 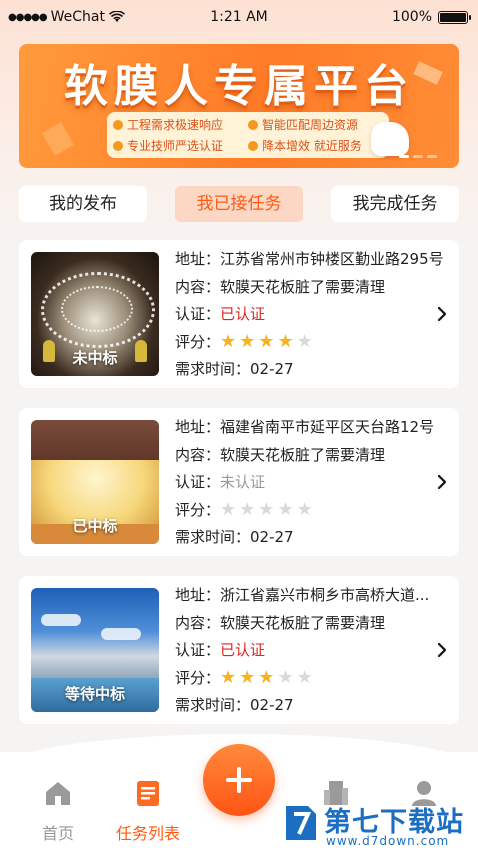 I want to click on nav-home: 首页, so click(x=58, y=811).